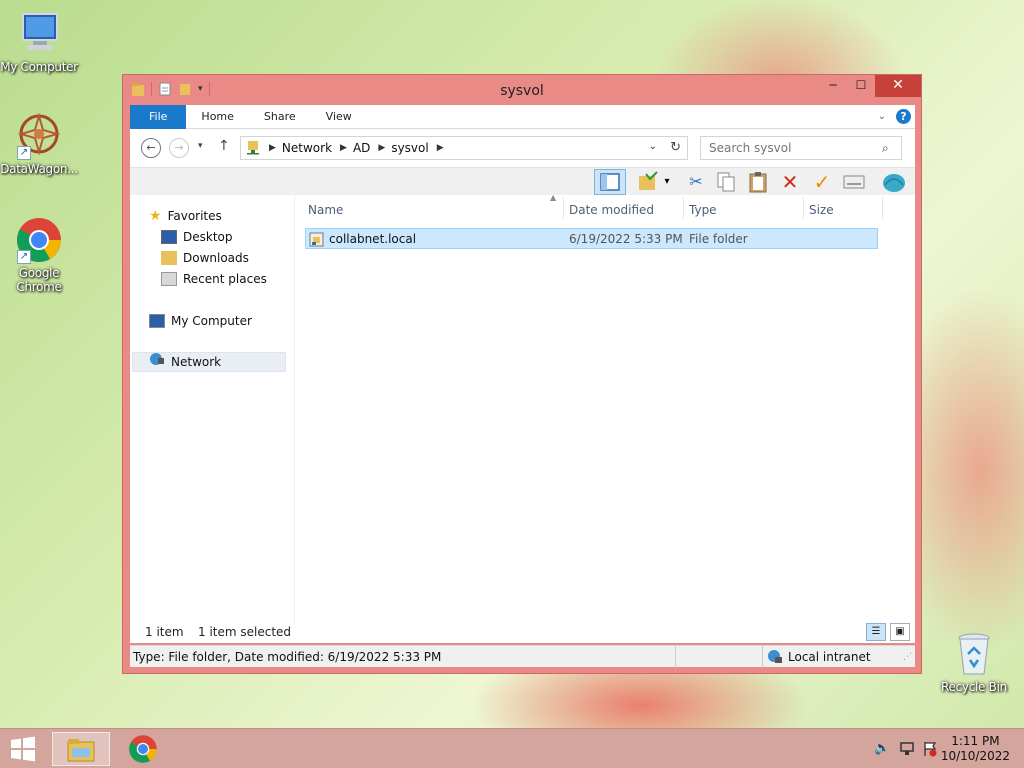 Image resolution: width=1024 pixels, height=768 pixels. Describe the element at coordinates (24, 749) in the screenshot. I see `start-button` at that location.